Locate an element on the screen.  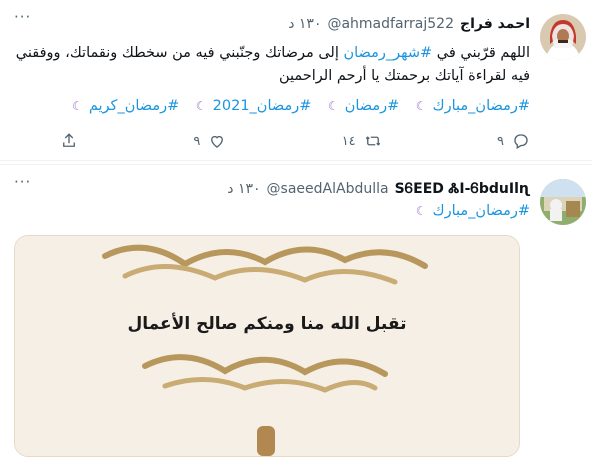
hashtag-link: #شهر_رمضان is located at coordinates (387, 53).